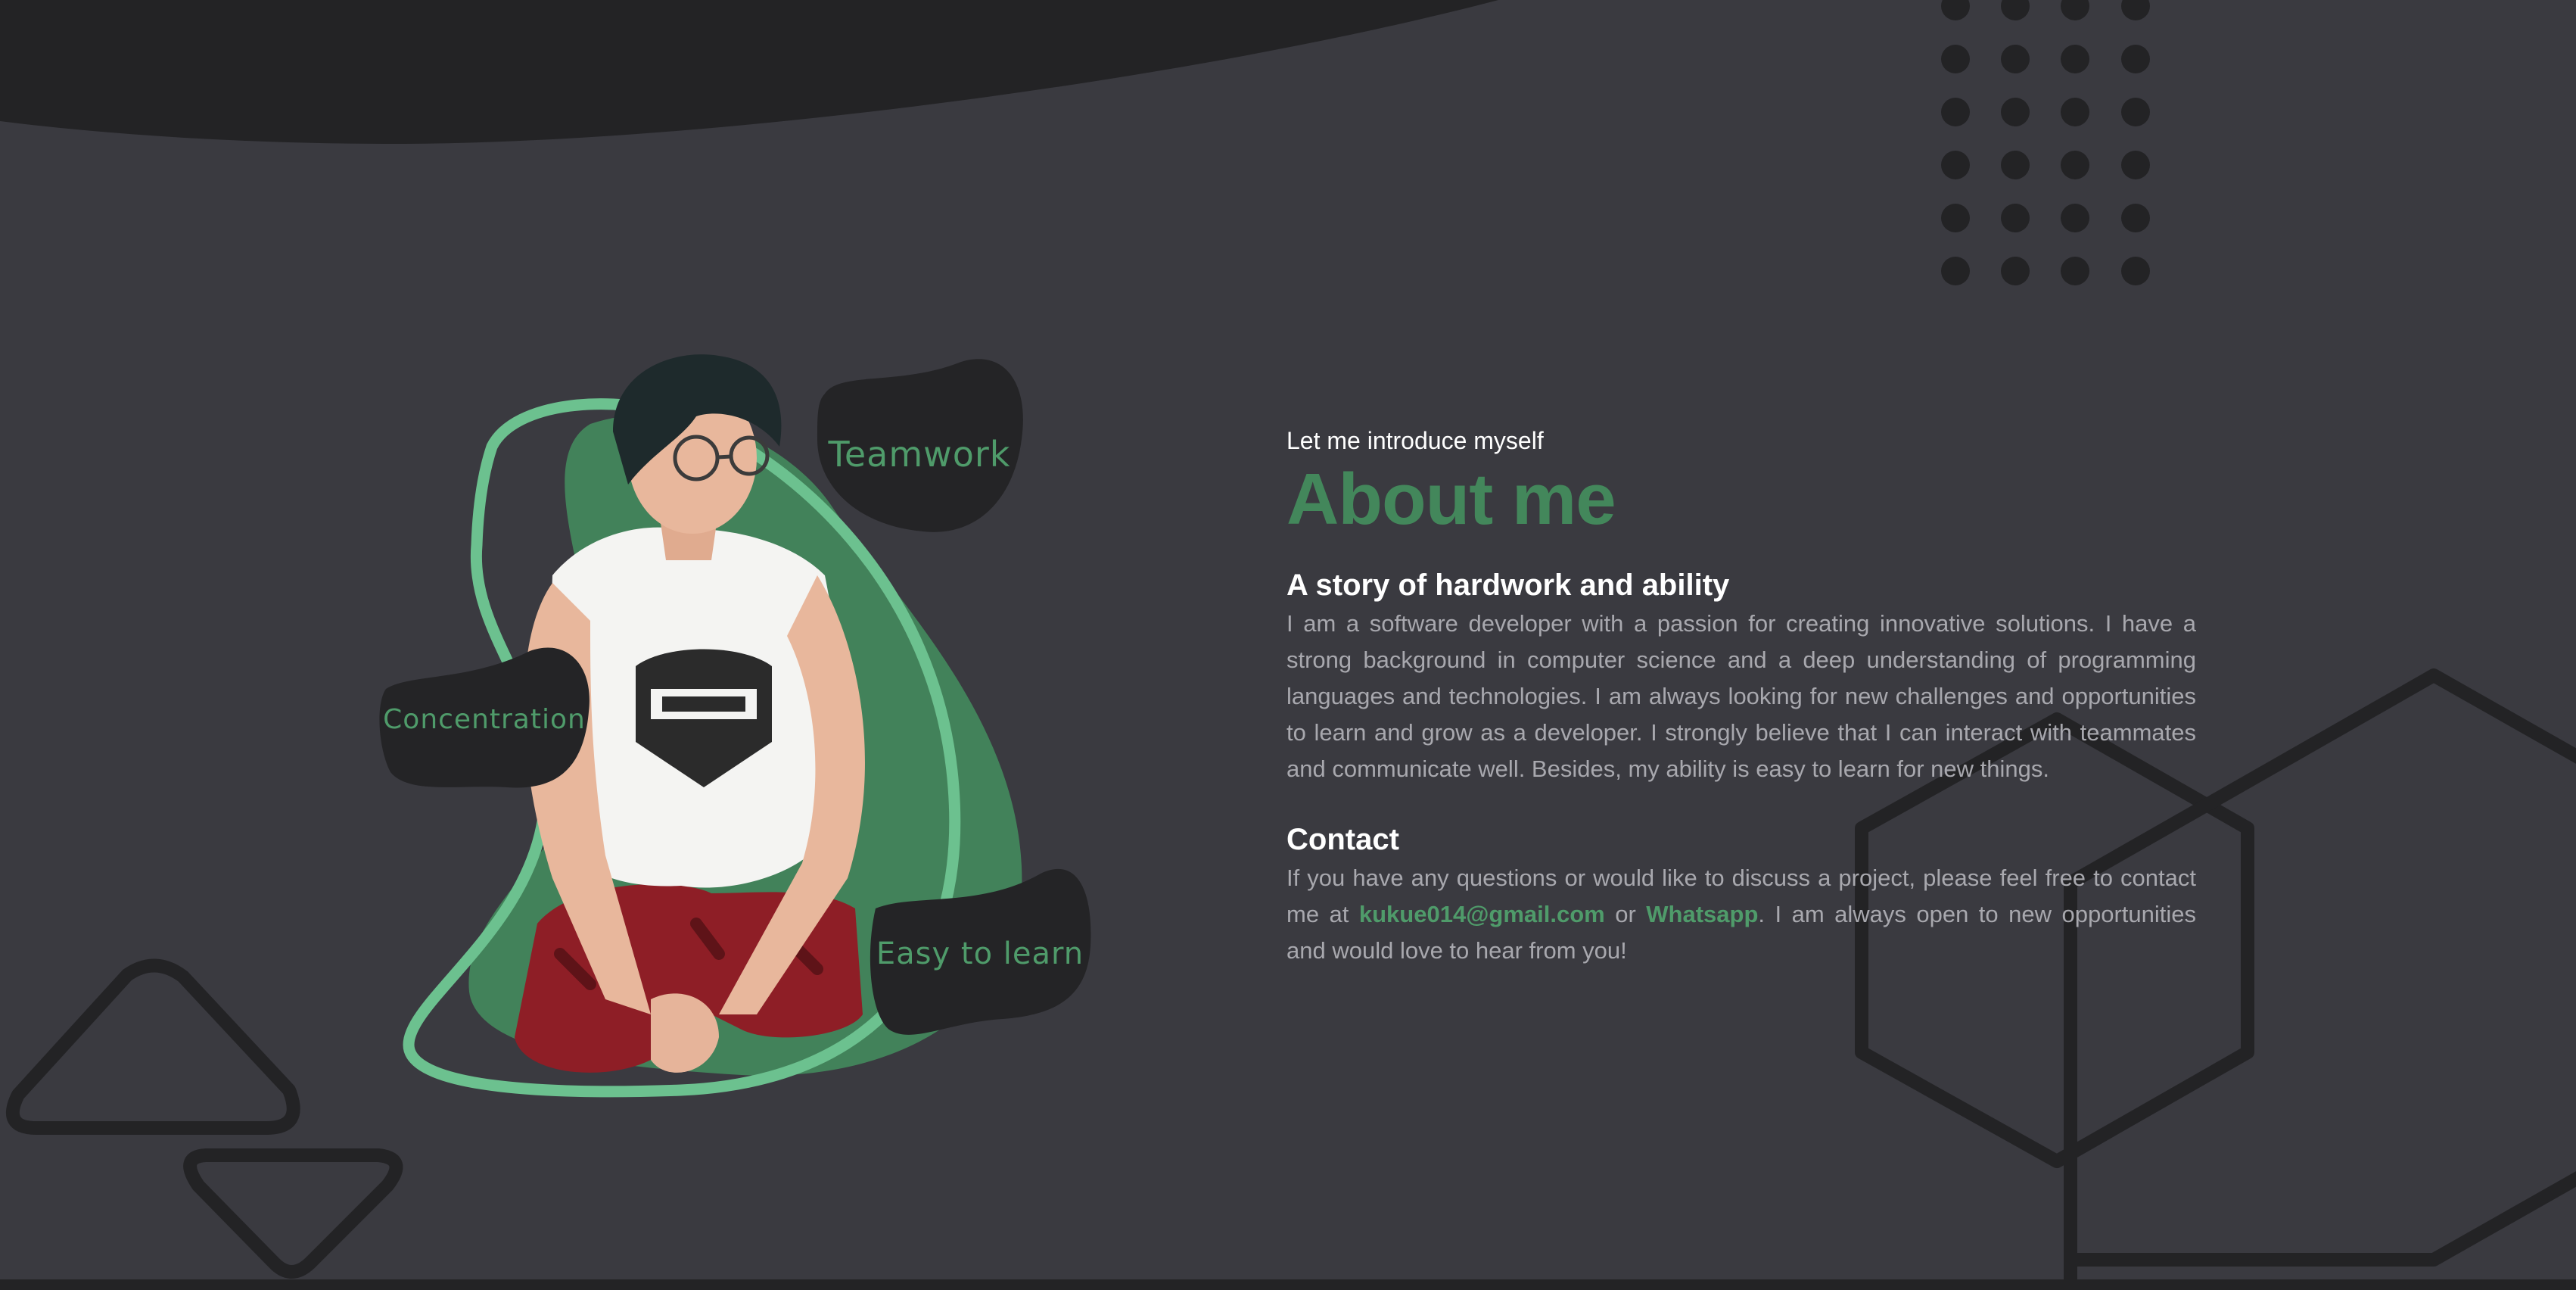  What do you see at coordinates (749, 72) in the screenshot?
I see `top-wave-shape` at bounding box center [749, 72].